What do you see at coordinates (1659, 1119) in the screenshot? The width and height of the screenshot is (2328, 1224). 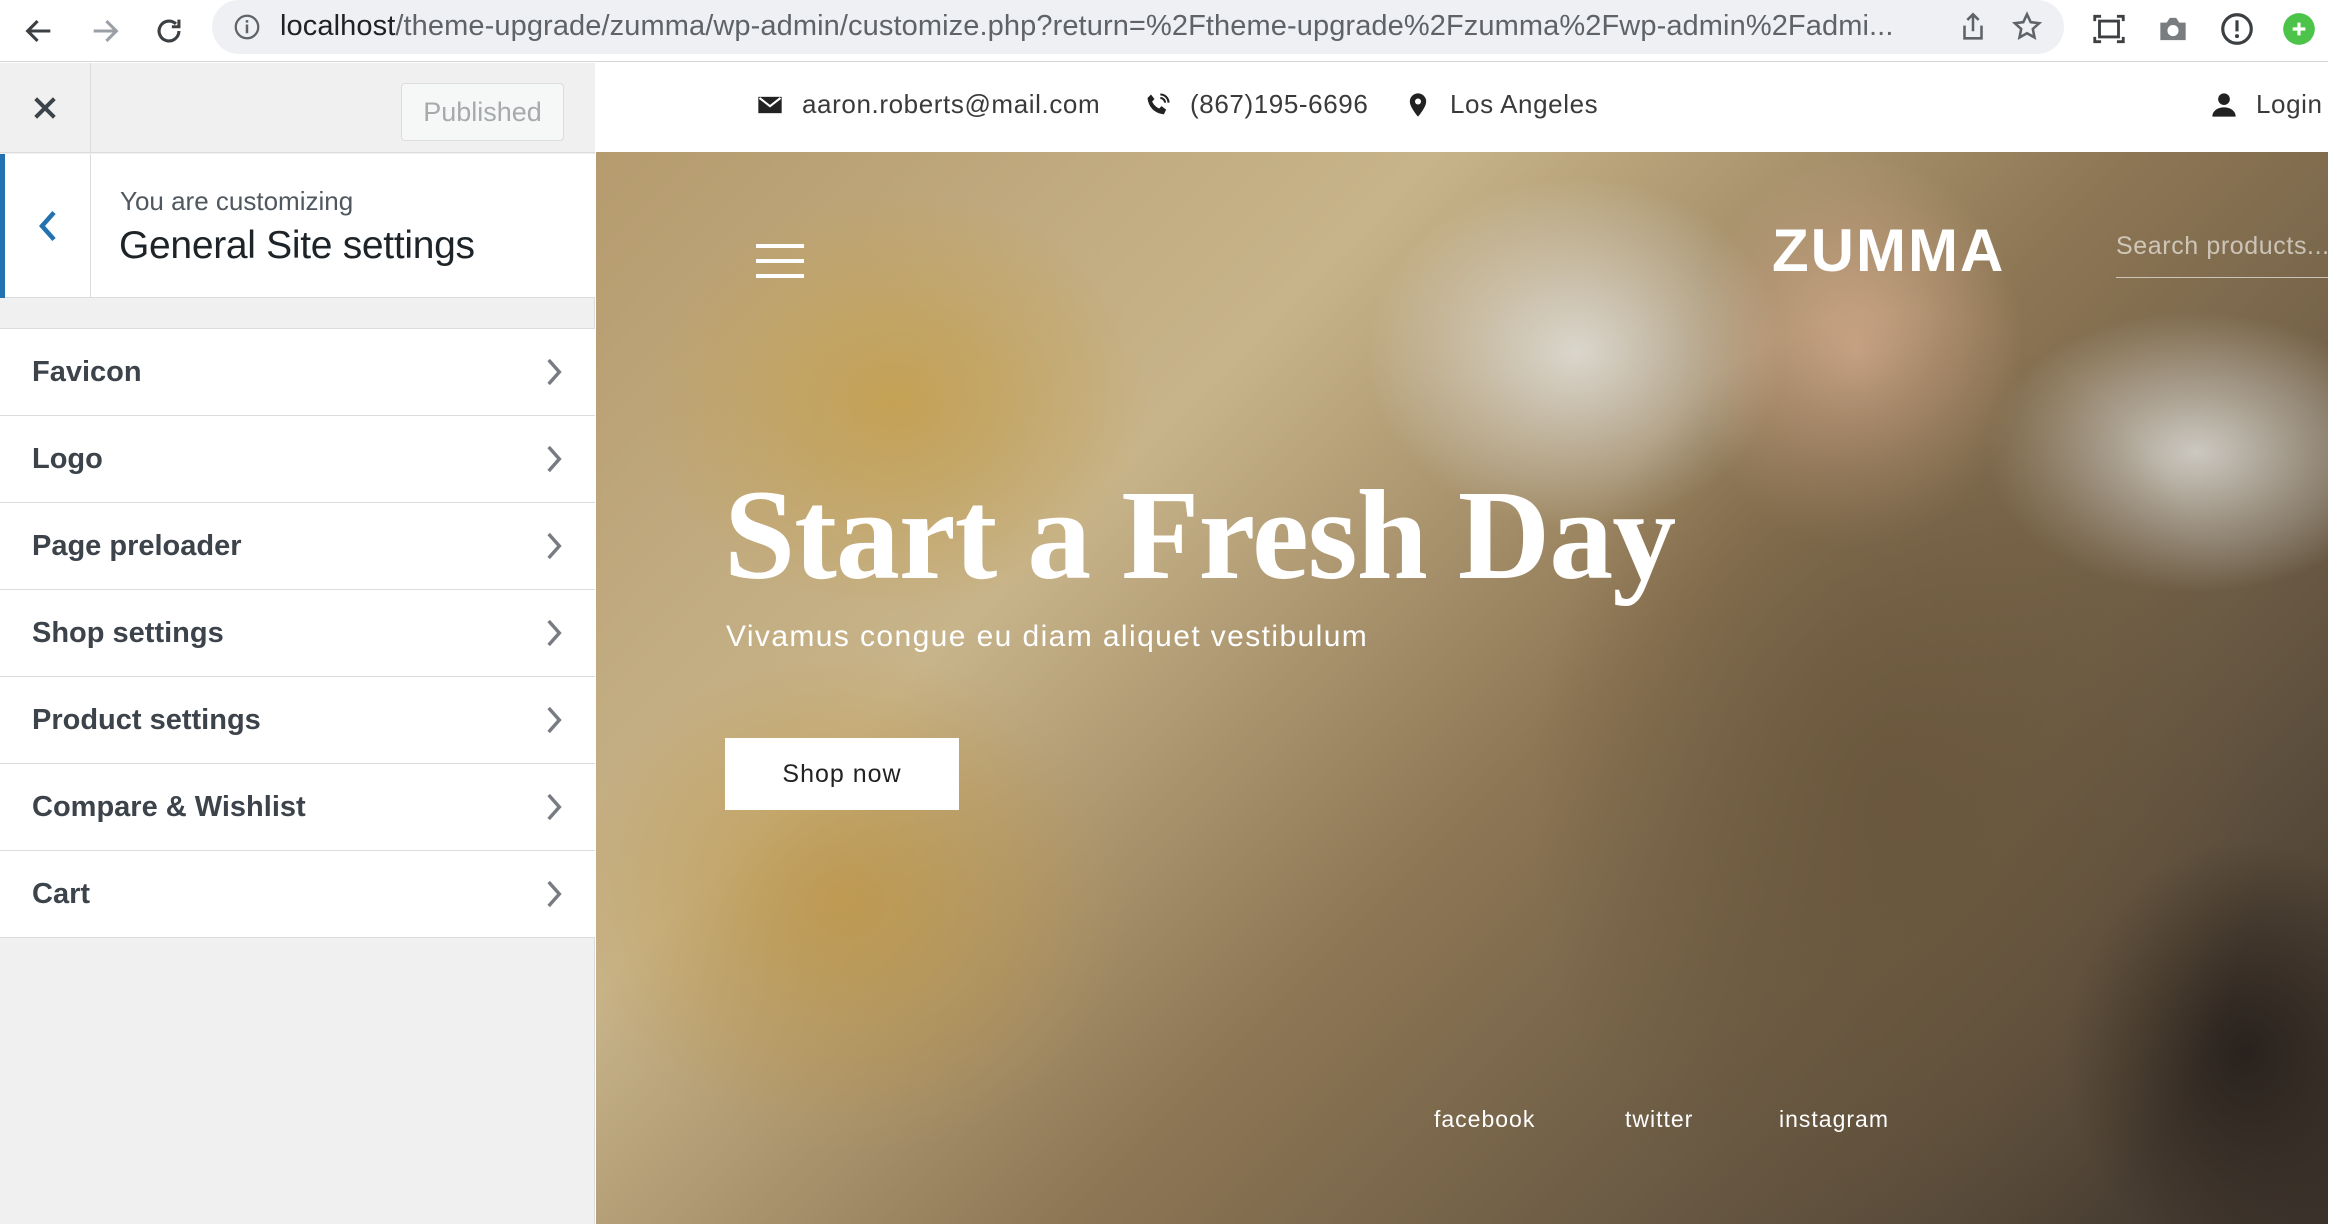 I see `social-link-twitter: twitter` at bounding box center [1659, 1119].